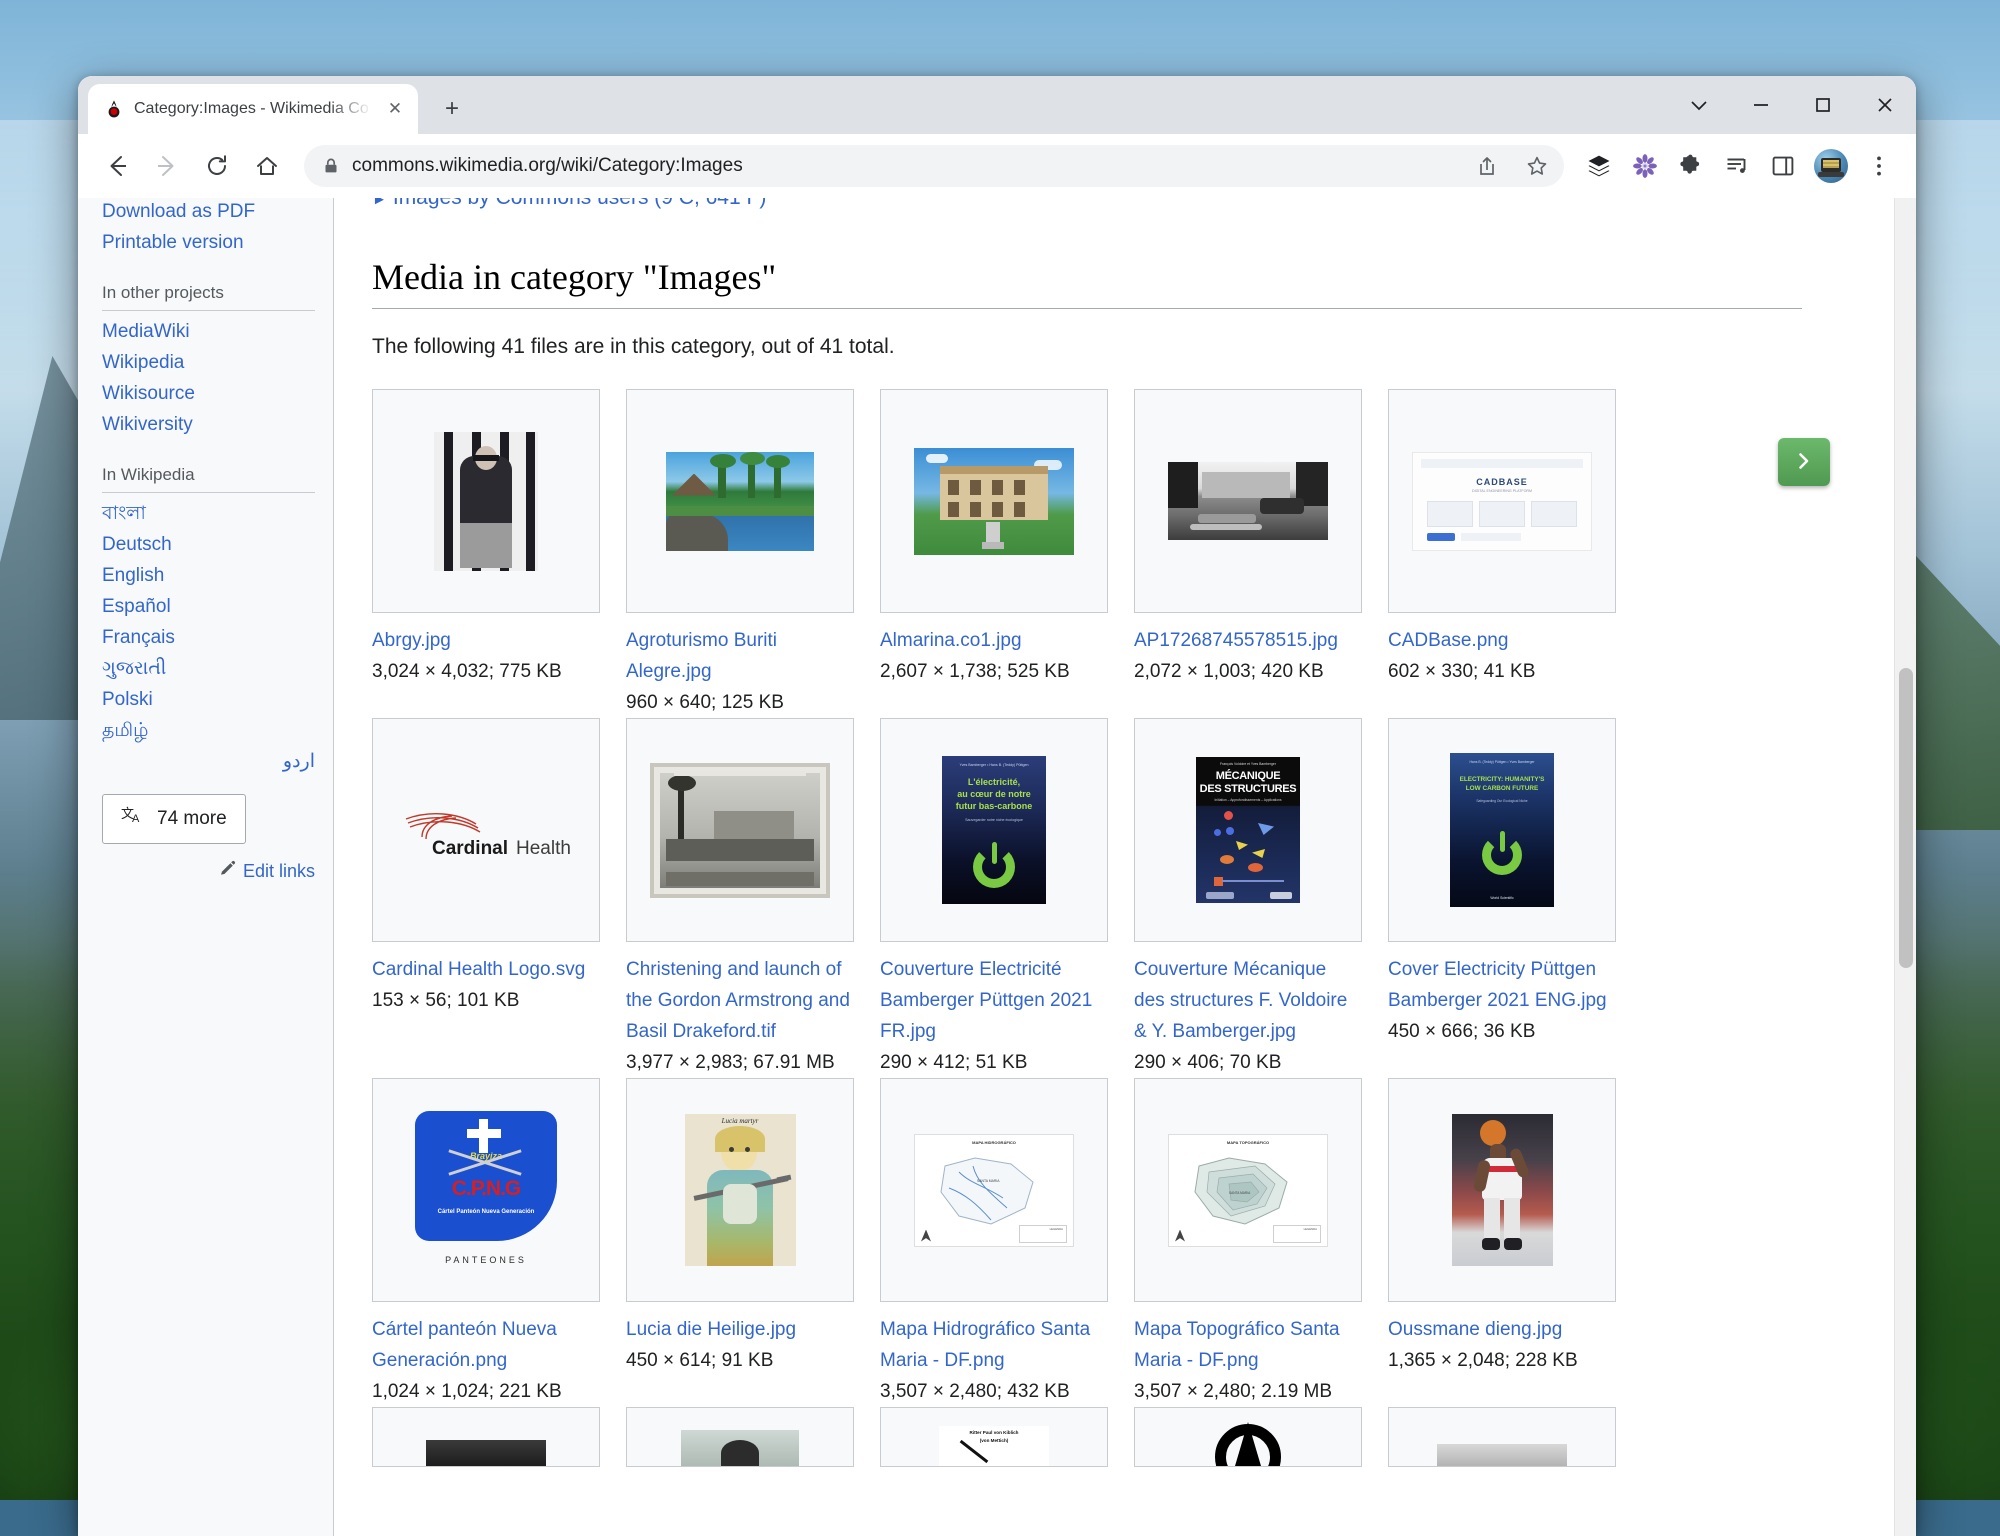  I want to click on tab-search-icon, so click(1699, 105).